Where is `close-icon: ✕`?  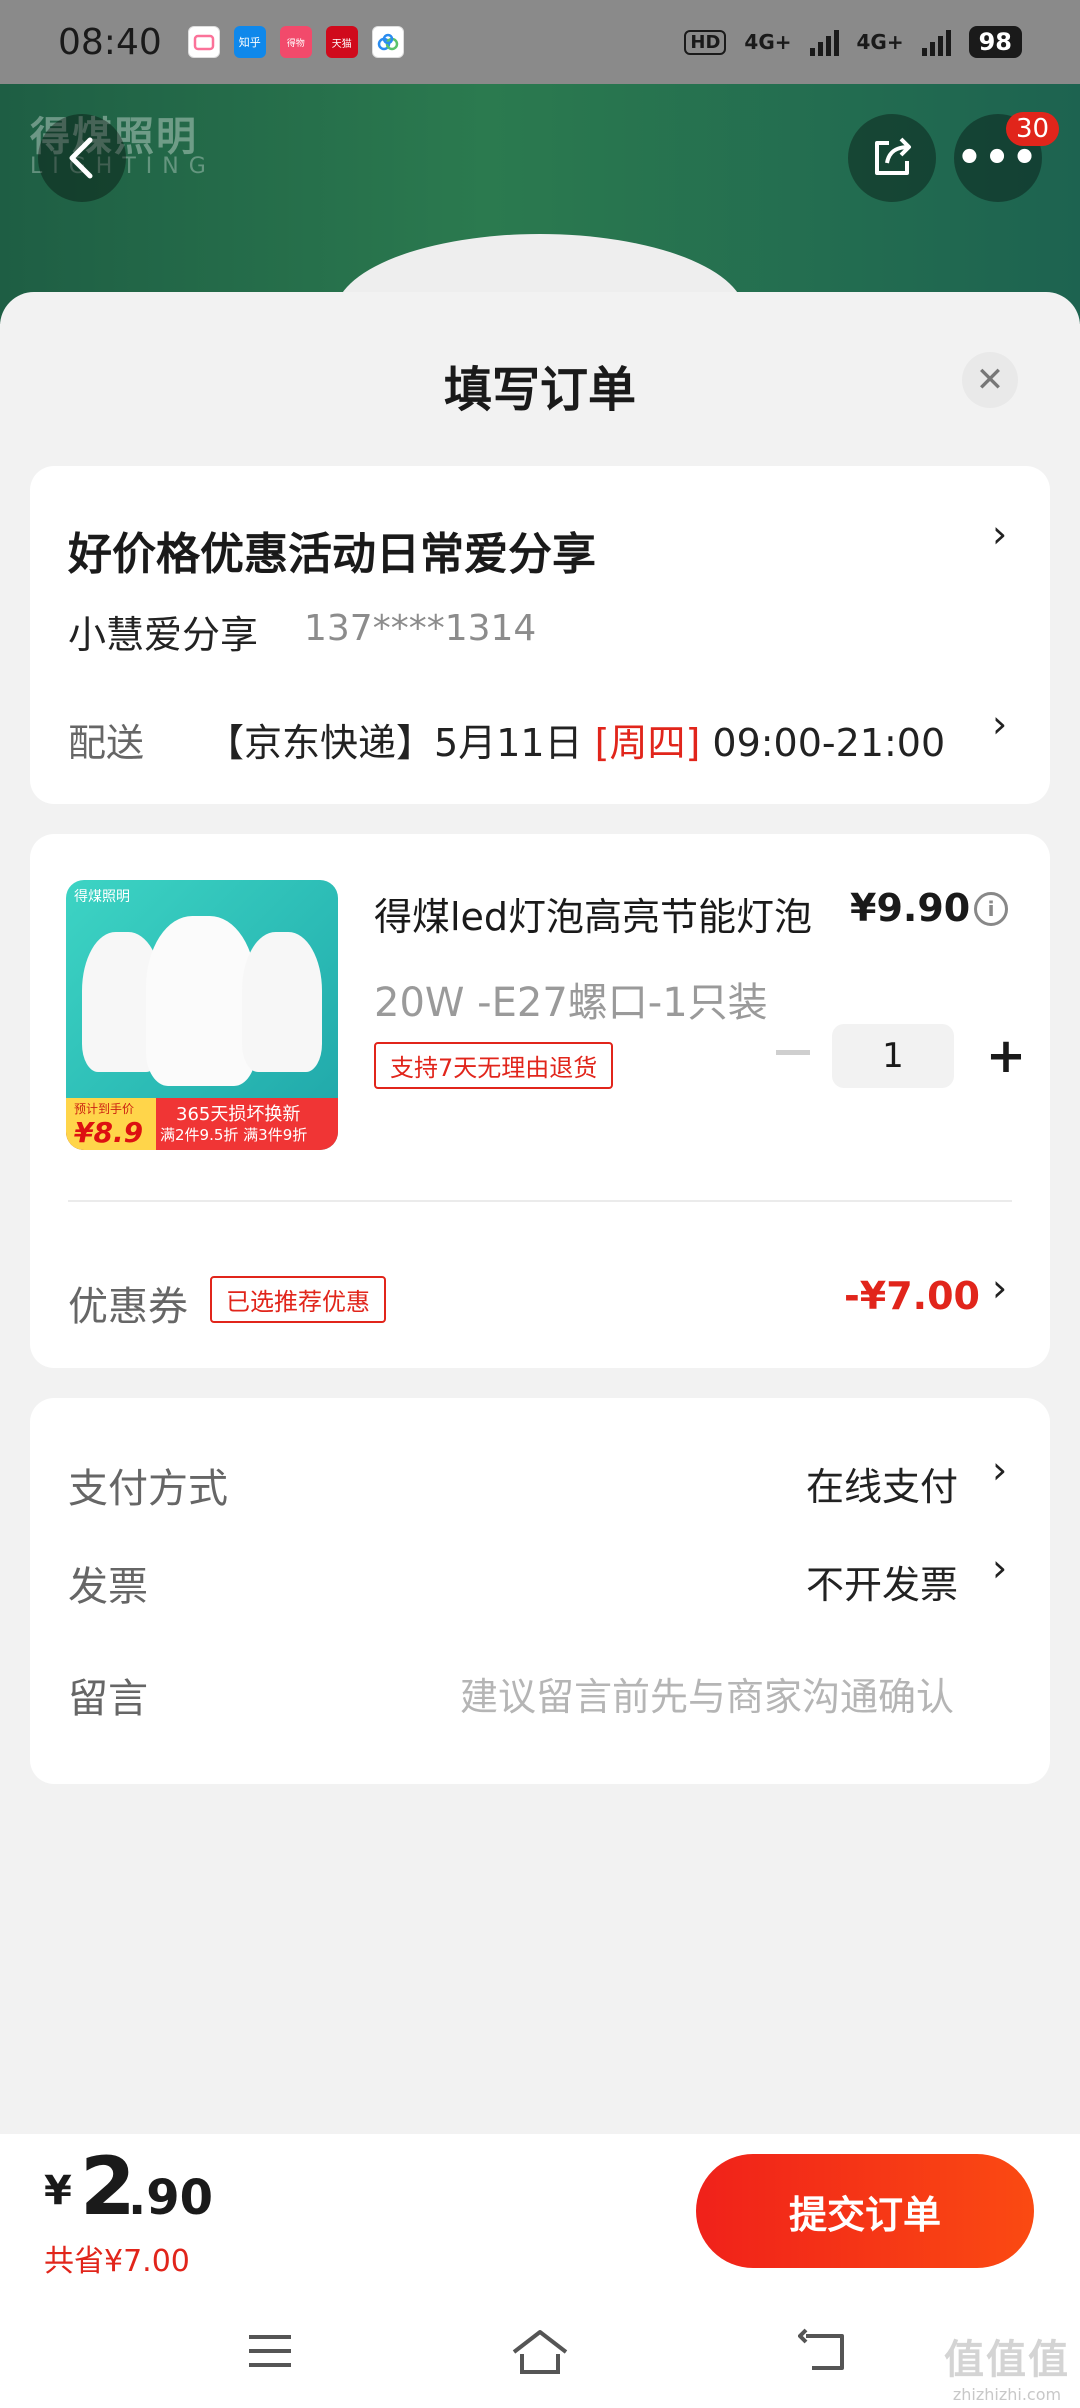
close-icon: ✕ is located at coordinates (990, 380).